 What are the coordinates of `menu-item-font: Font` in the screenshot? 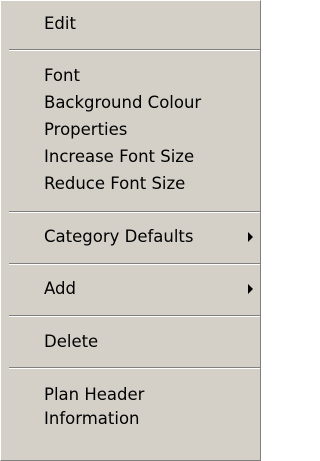 It's located at (130, 76).